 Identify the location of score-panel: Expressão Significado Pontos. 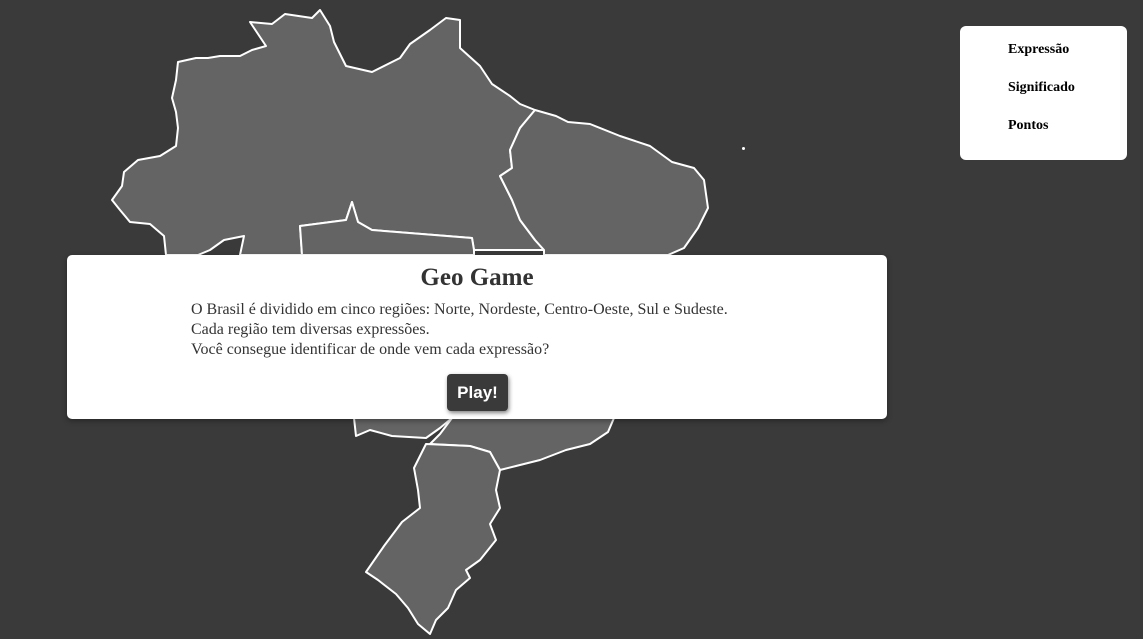
(1043, 93).